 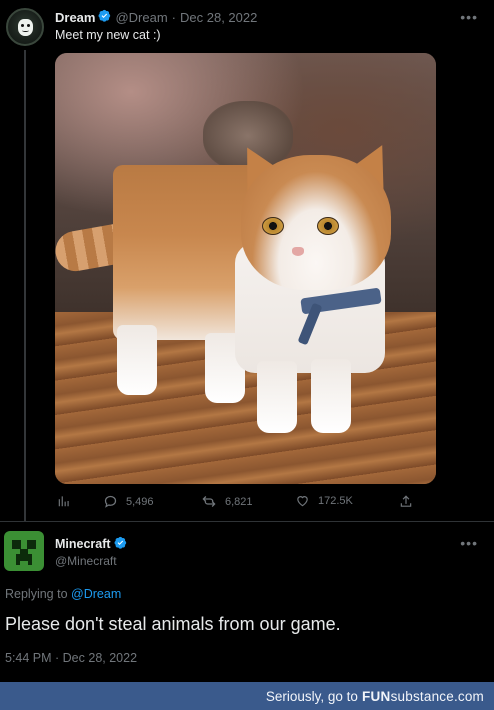 I want to click on tweet-header: Dream @Dream · Dec 28, 2022, so click(x=156, y=17).